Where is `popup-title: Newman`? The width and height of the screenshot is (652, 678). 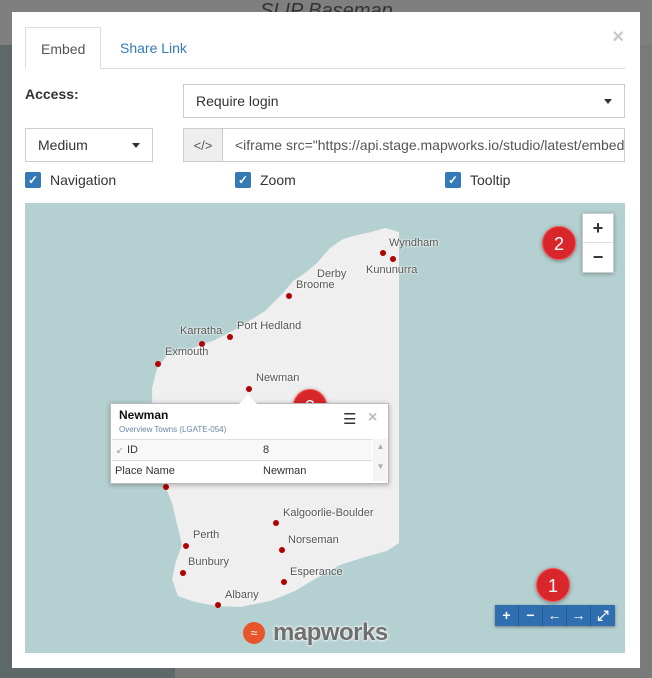 popup-title: Newman is located at coordinates (144, 415).